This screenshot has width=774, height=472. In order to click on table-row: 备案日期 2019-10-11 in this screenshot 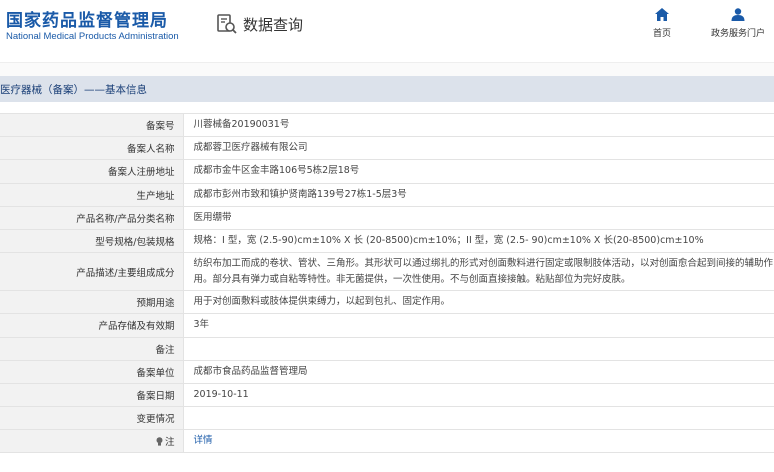, I will do `click(387, 395)`.